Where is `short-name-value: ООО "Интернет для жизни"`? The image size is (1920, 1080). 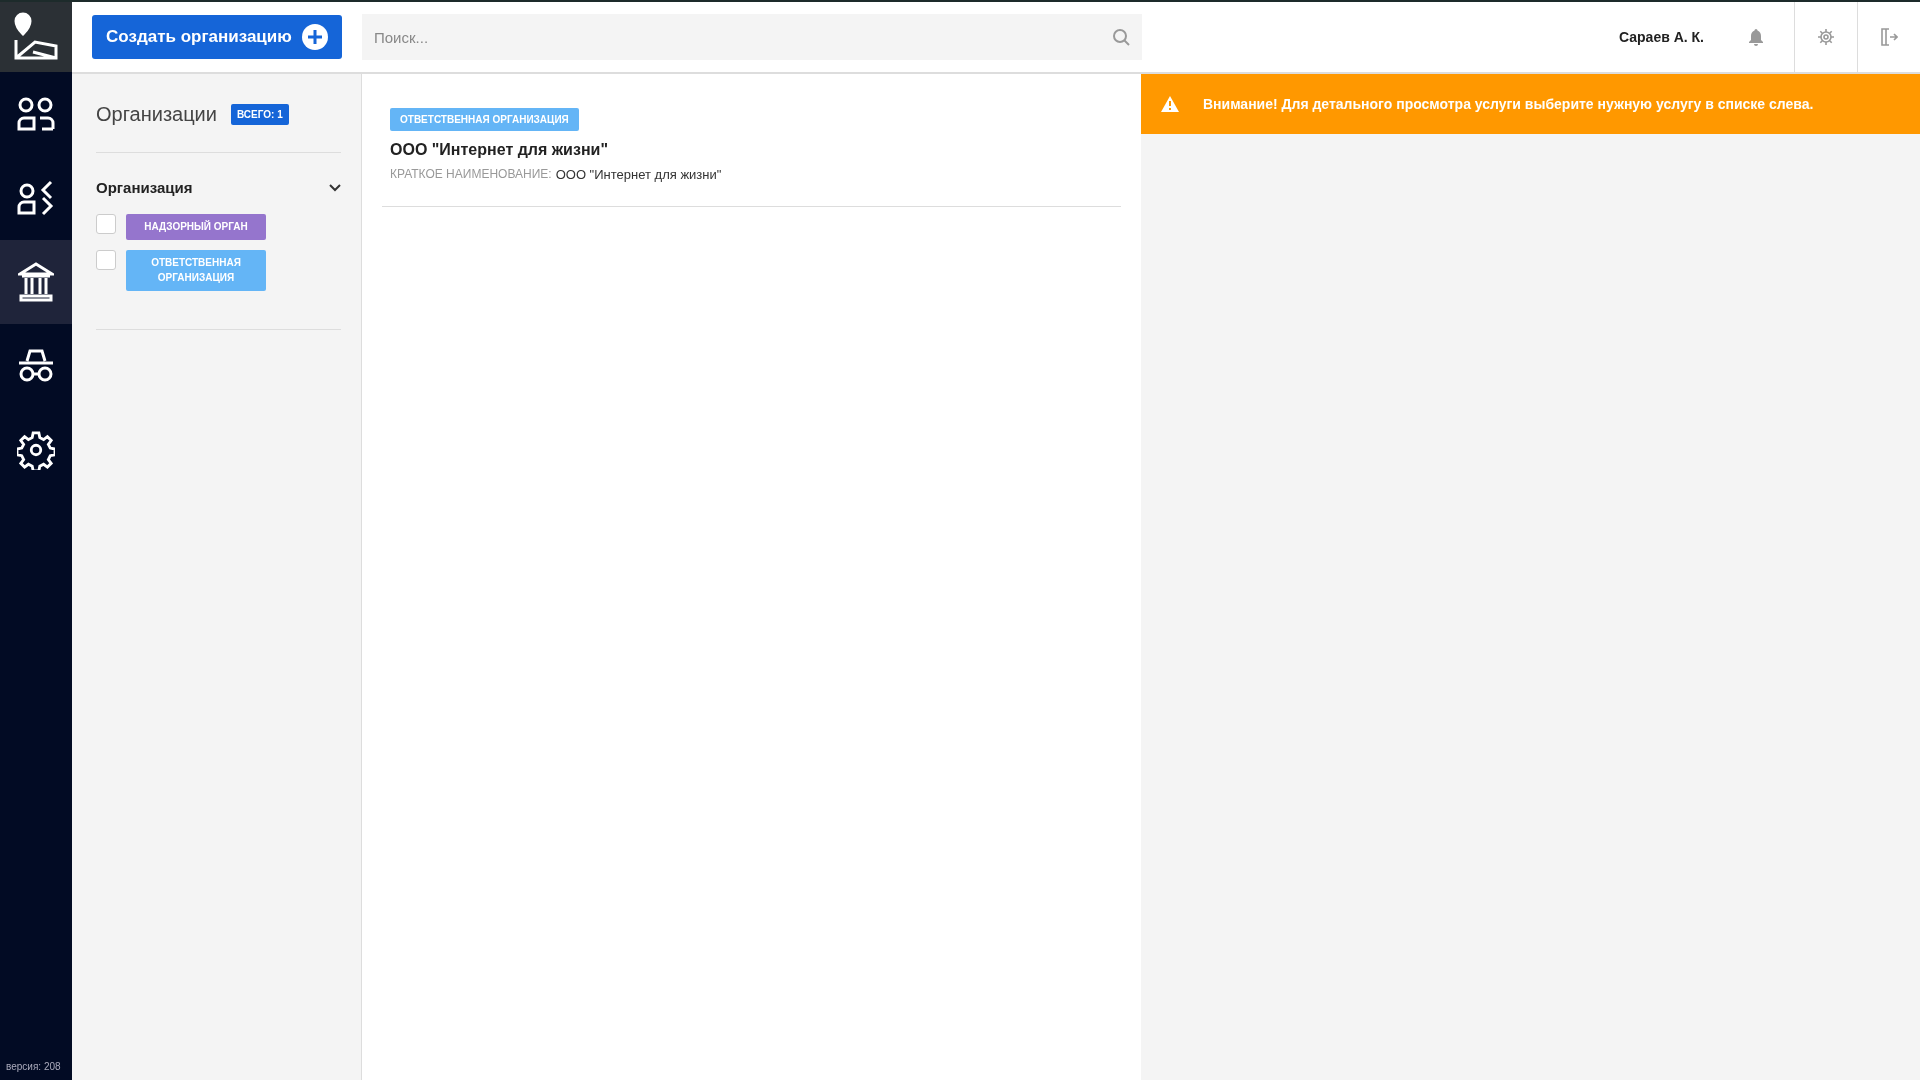
short-name-value: ООО "Интернет для жизни" is located at coordinates (638, 174).